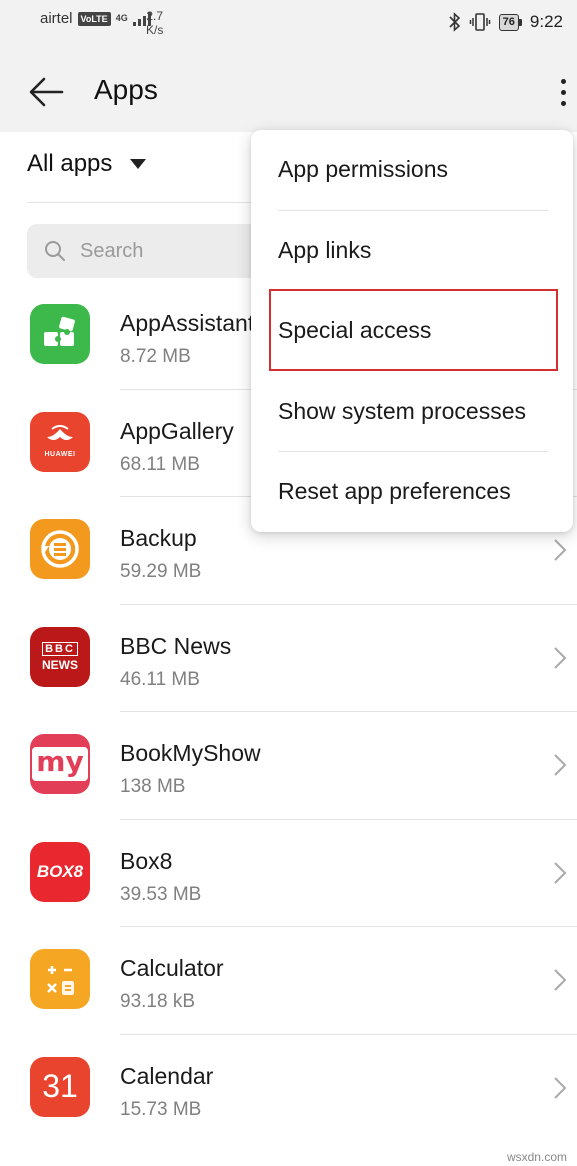  I want to click on backup-icon, so click(60, 549).